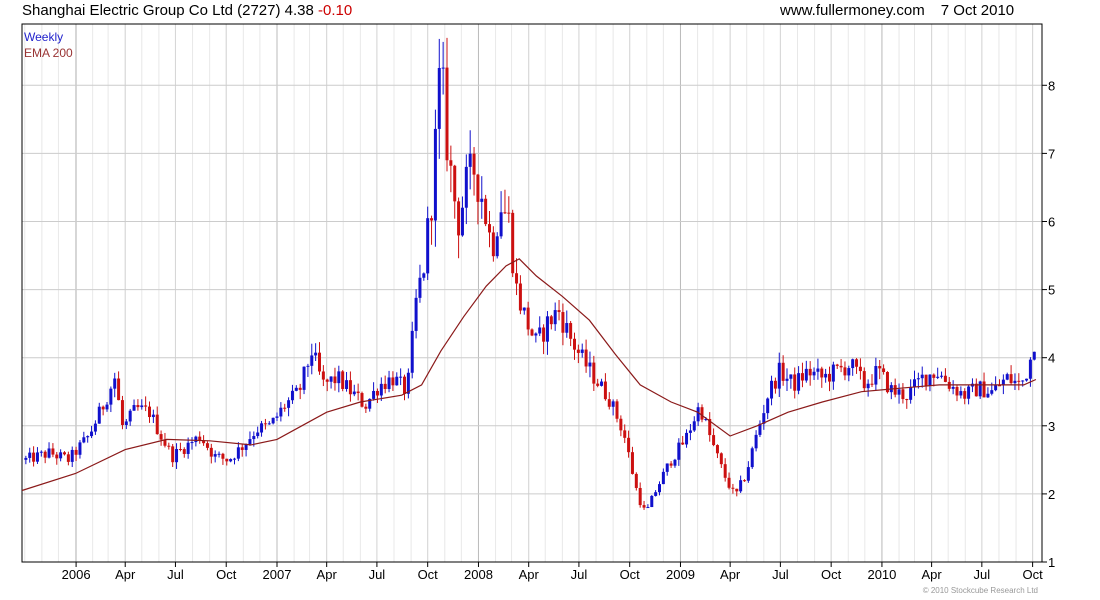  I want to click on legend-ema: EMA 200, so click(48, 53).